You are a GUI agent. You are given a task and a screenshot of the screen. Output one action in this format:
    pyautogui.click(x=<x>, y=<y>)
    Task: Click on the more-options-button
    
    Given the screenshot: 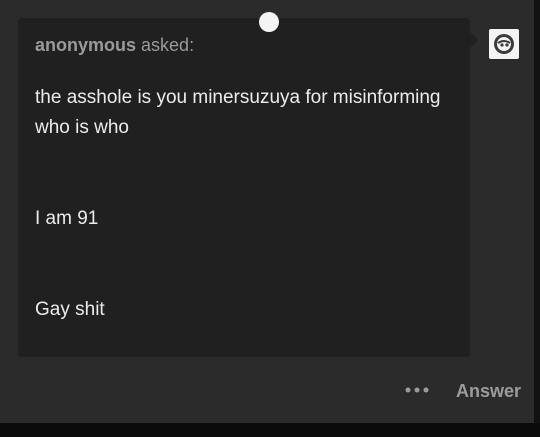 What is the action you would take?
    pyautogui.click(x=418, y=390)
    